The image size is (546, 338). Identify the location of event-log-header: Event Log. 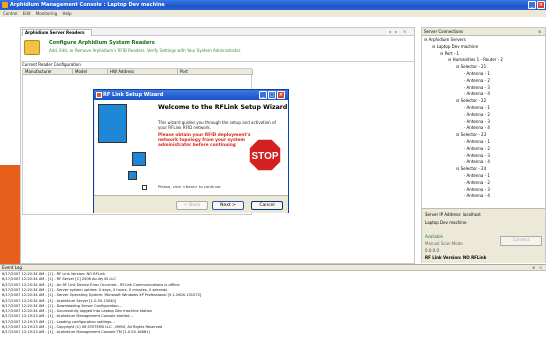
(273, 268).